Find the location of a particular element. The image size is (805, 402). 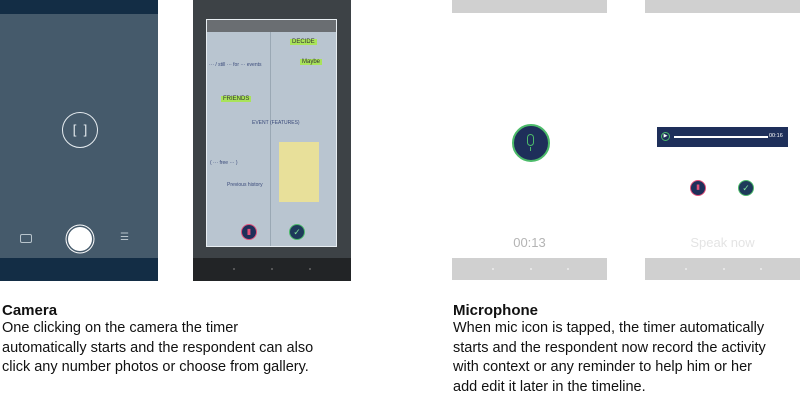

note-label: DECIDE is located at coordinates (303, 42).